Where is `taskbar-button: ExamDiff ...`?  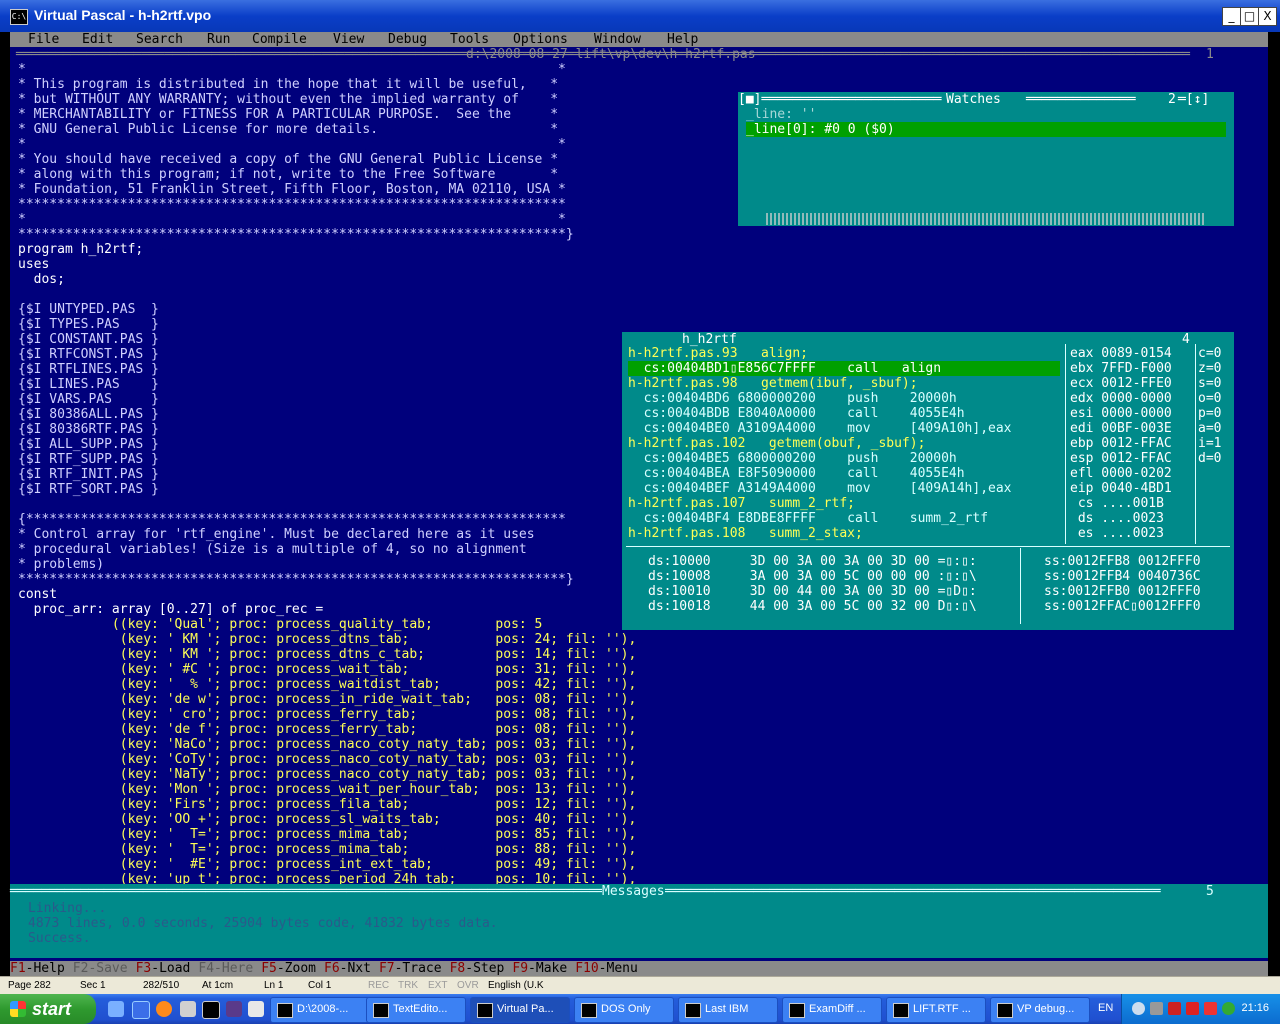
taskbar-button: ExamDiff ... is located at coordinates (832, 1010).